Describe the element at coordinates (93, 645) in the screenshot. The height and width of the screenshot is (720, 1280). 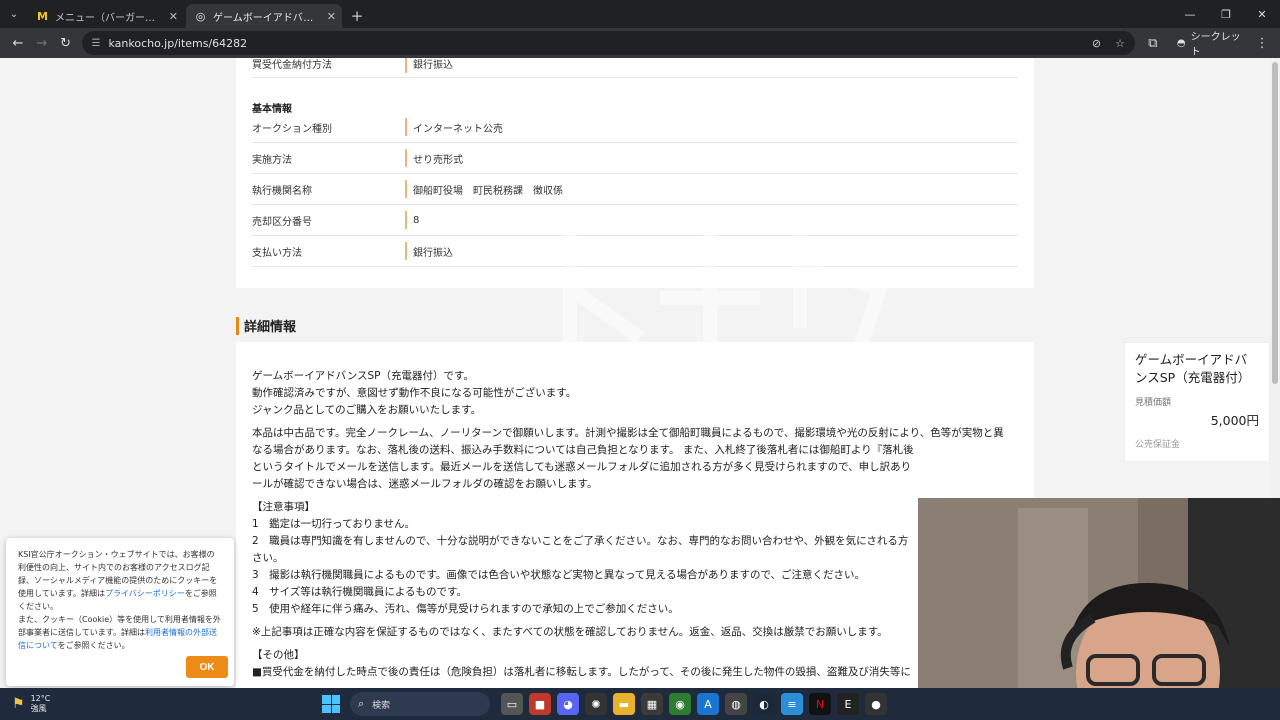
I see `cookie-text: をご参照ください。` at that location.